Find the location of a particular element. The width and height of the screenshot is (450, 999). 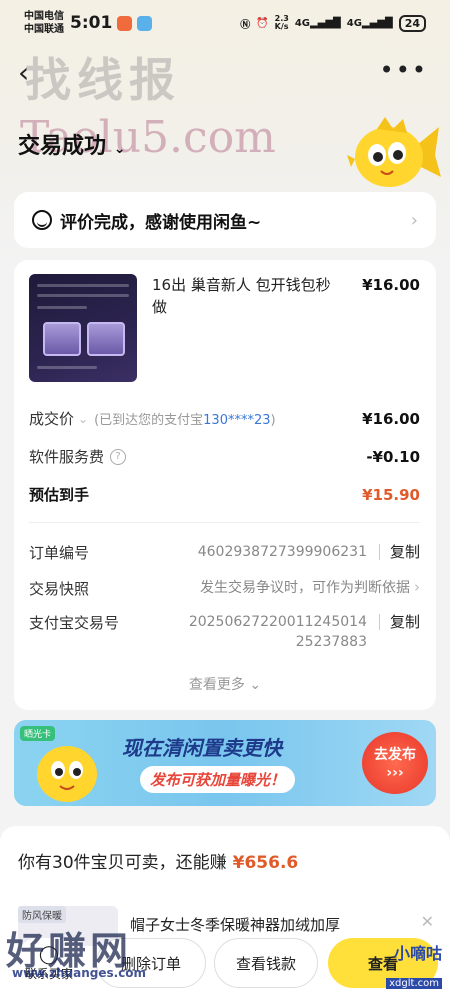

smile-icon is located at coordinates (42, 220).